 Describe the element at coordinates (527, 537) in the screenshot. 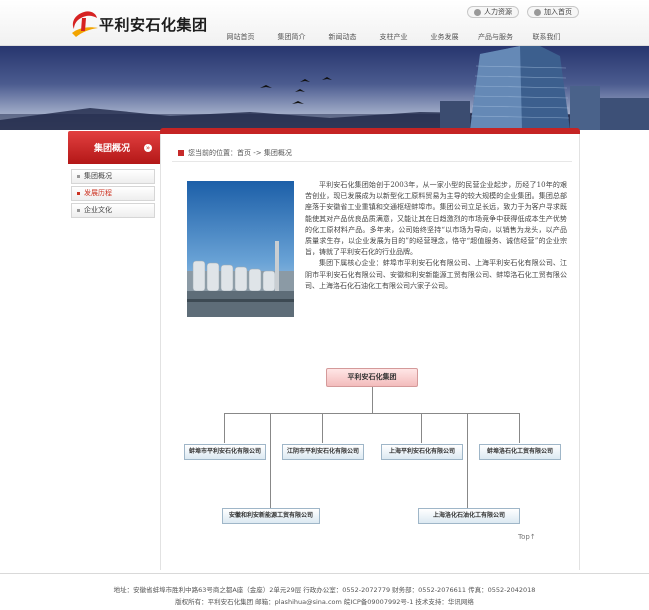

I see `back-to-top-link: Top↑` at that location.